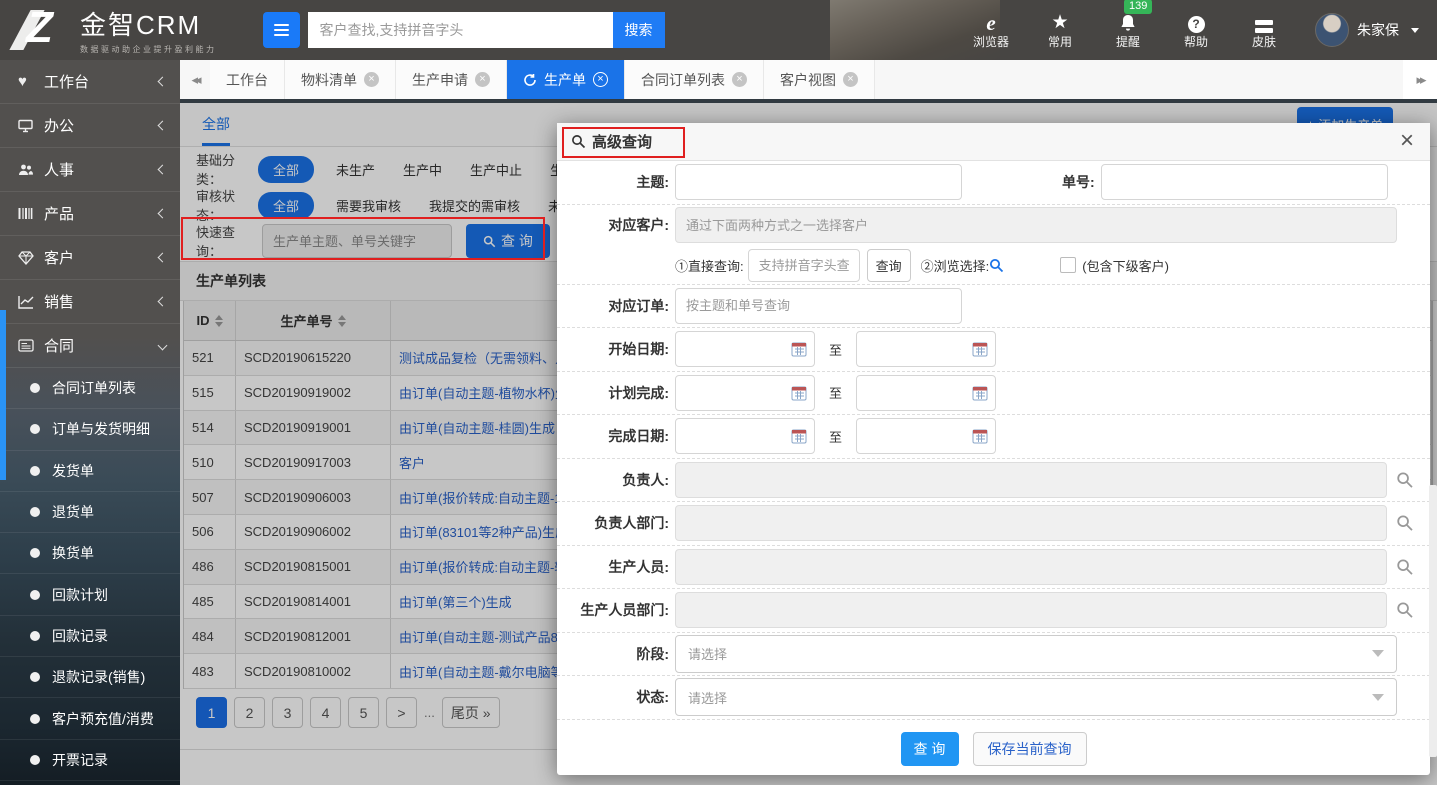 The width and height of the screenshot is (1437, 785). I want to click on sidebar-item-office: 办公, so click(90, 126).